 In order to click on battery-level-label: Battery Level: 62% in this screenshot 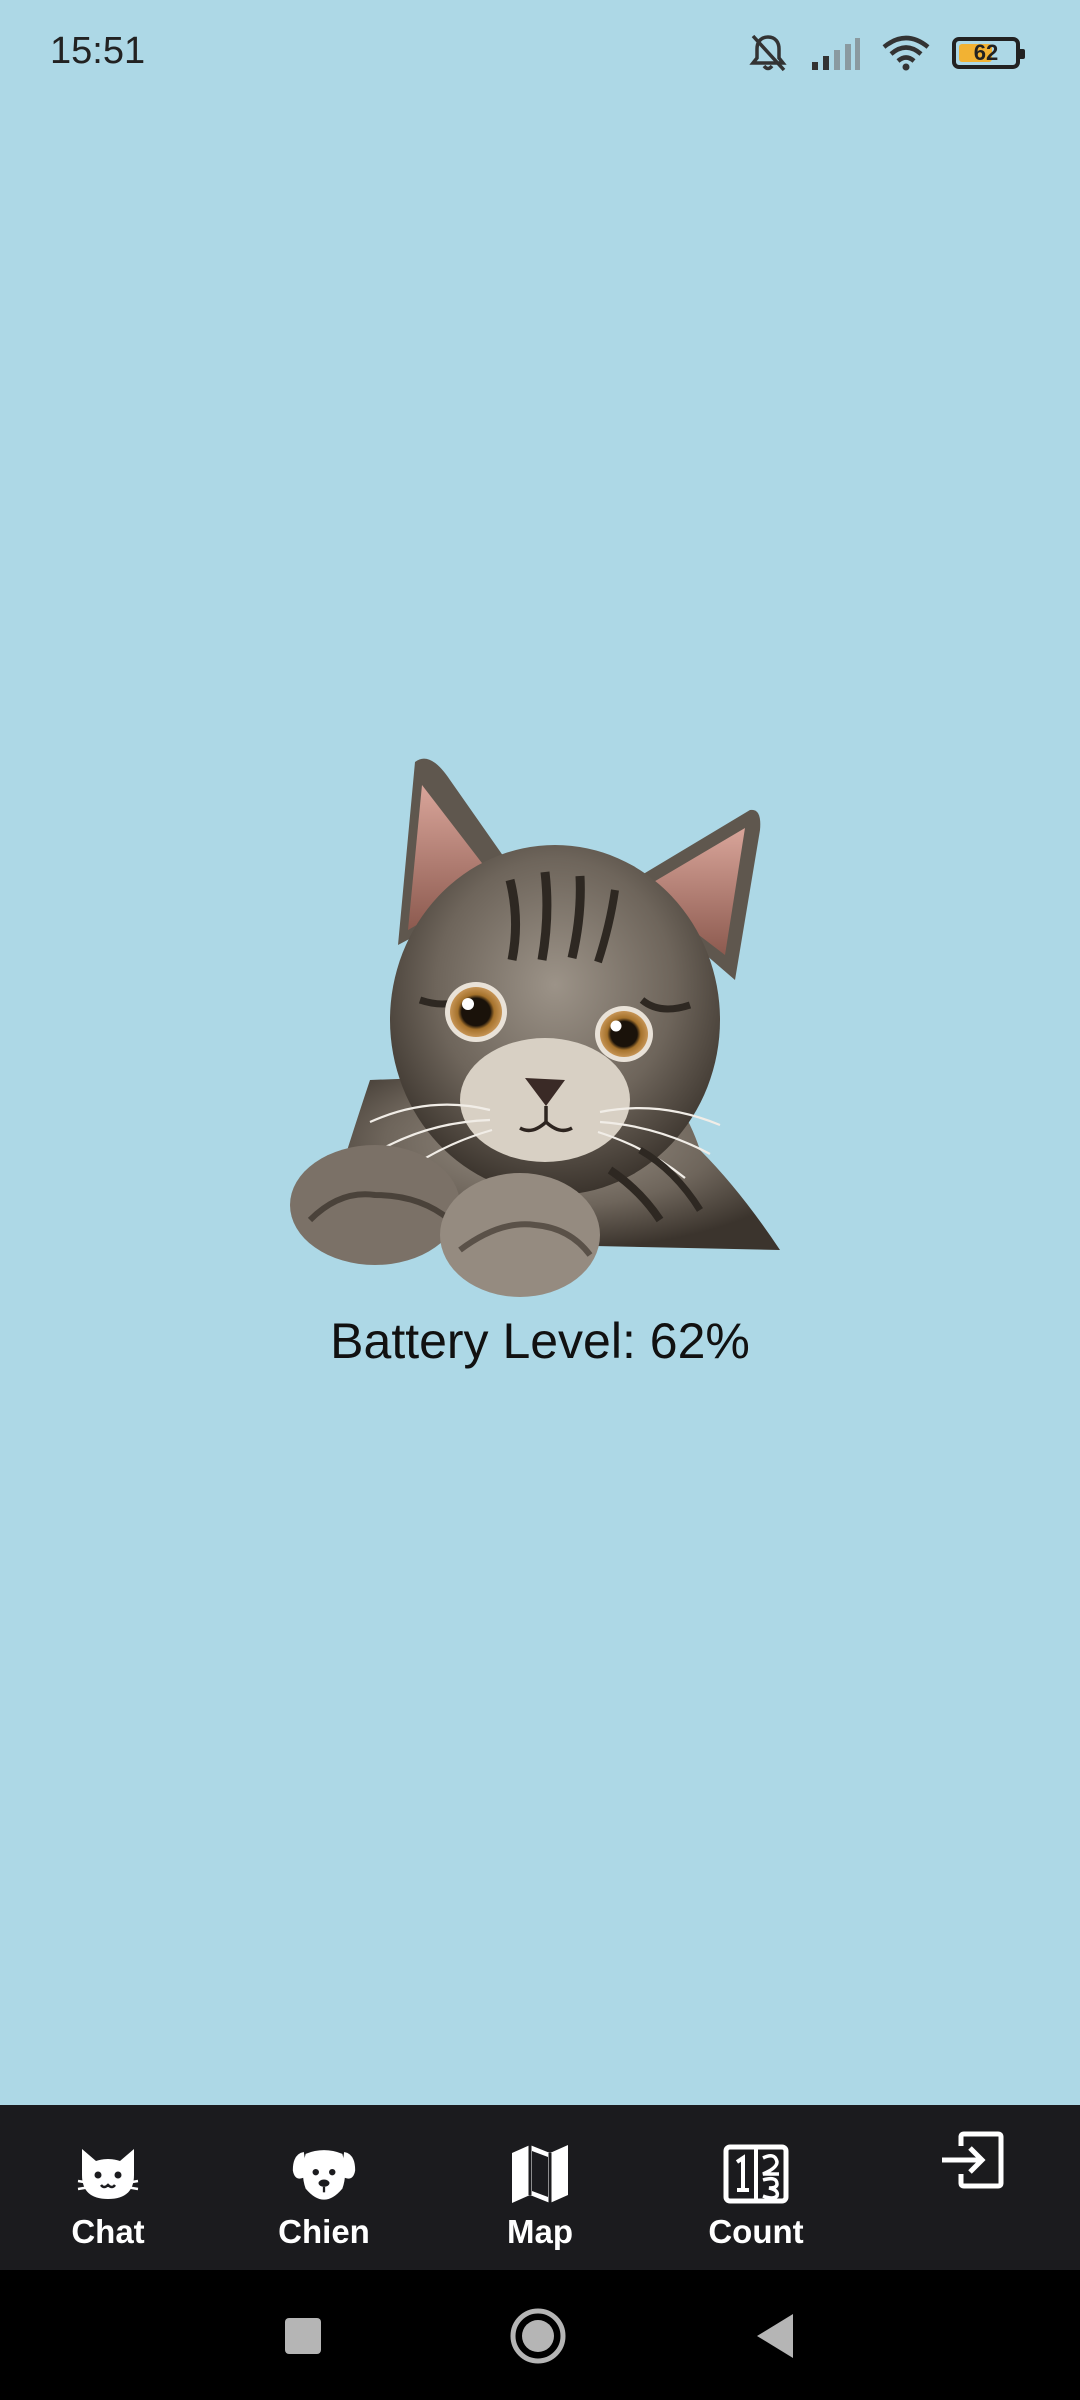, I will do `click(540, 1341)`.